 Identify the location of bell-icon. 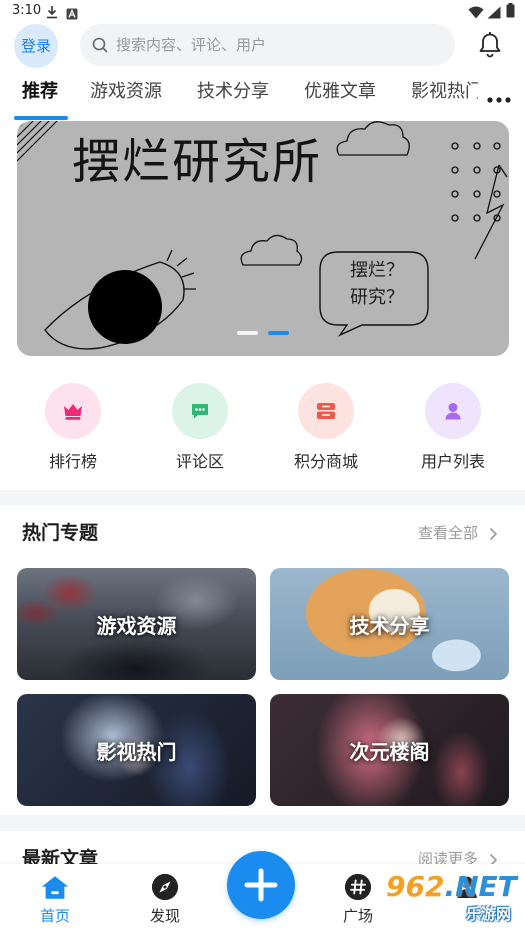
(490, 44).